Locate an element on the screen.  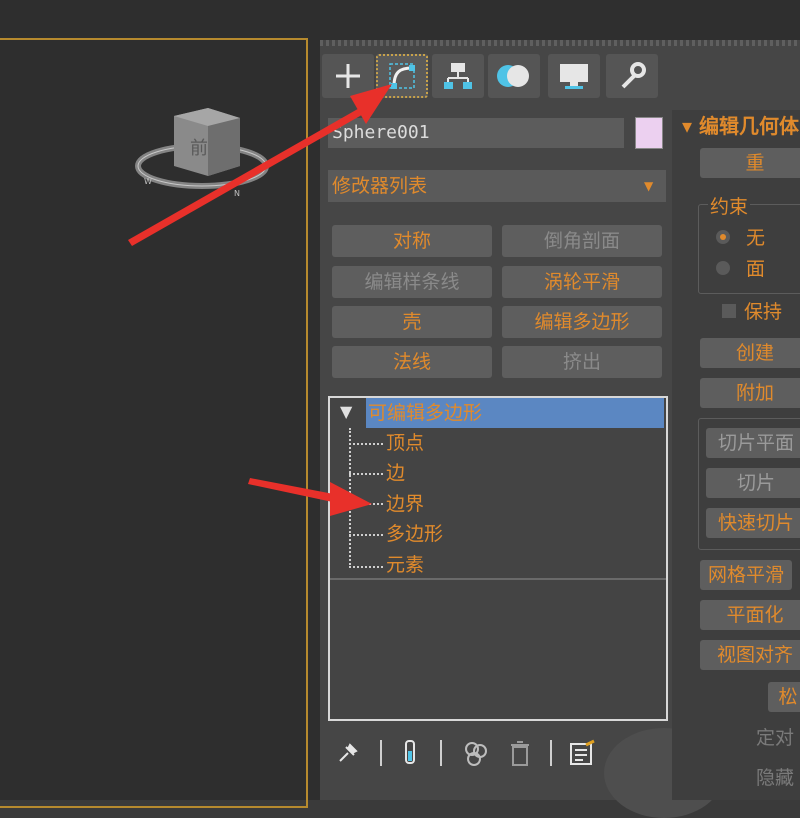
tab-hierarchy is located at coordinates (458, 76).